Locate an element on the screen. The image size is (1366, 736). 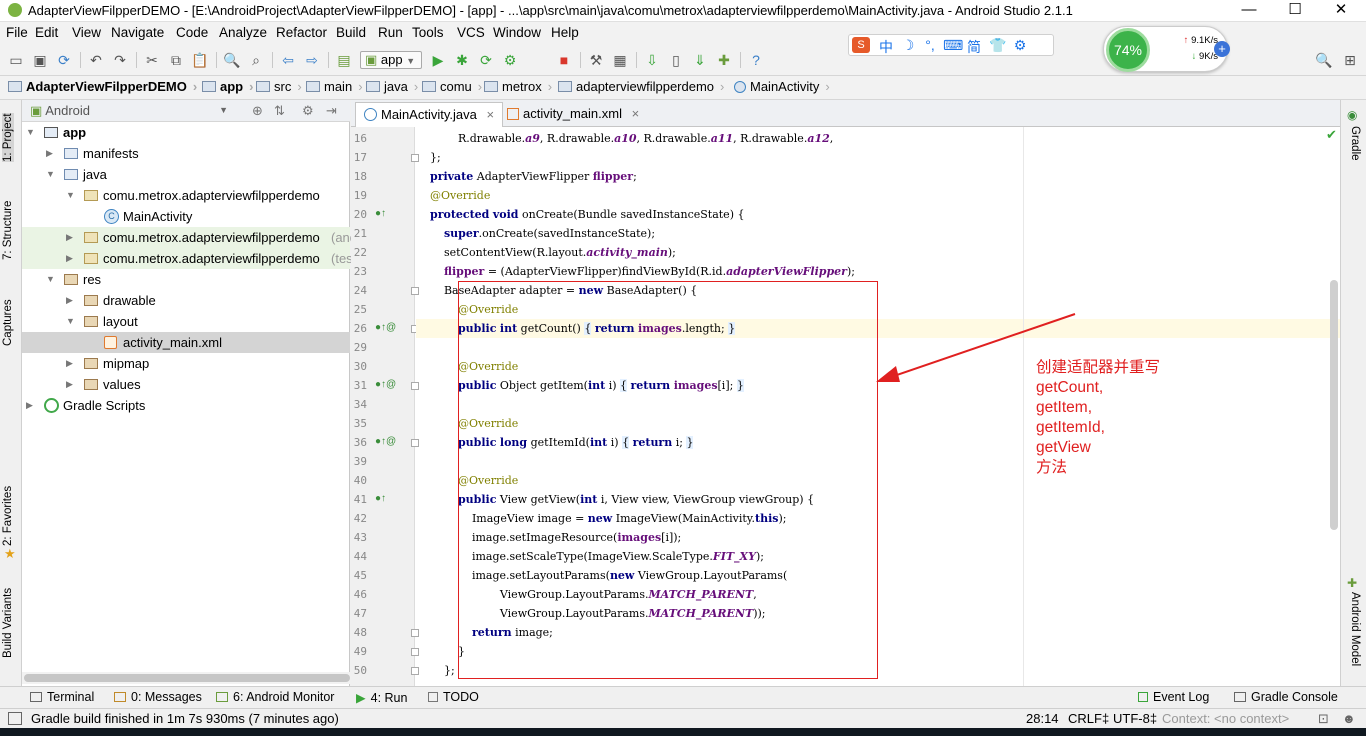
boost-button: + is located at coordinates (1222, 49).